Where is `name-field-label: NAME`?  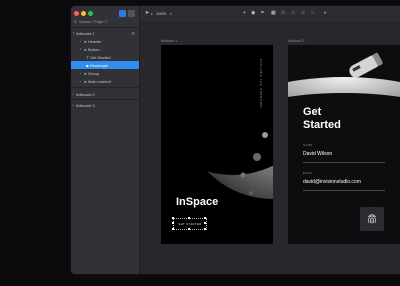
name-field-label: NAME is located at coordinates (308, 145).